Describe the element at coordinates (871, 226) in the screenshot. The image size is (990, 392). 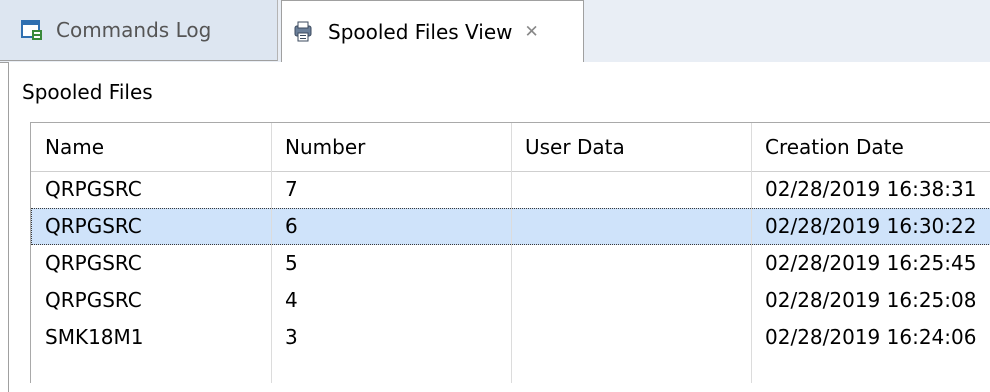
I see `cell-creation-date: 02/28/2019 16:30:22` at that location.